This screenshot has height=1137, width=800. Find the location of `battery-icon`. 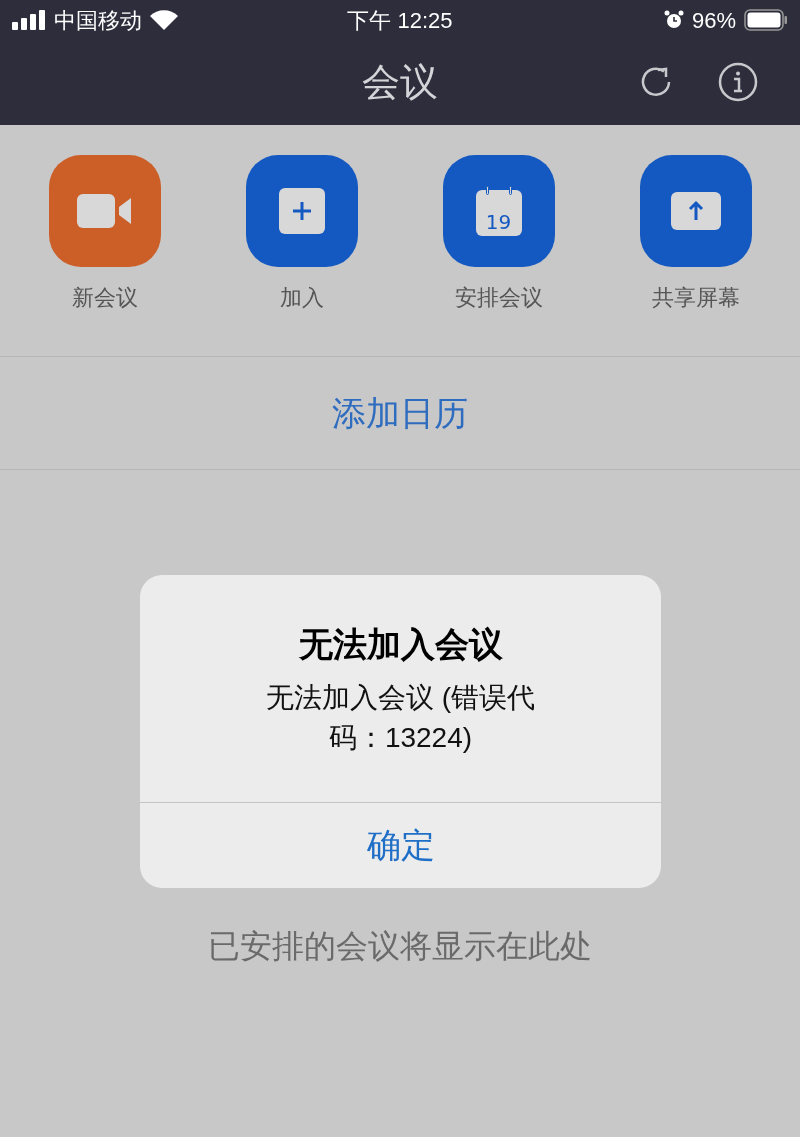

battery-icon is located at coordinates (766, 20).